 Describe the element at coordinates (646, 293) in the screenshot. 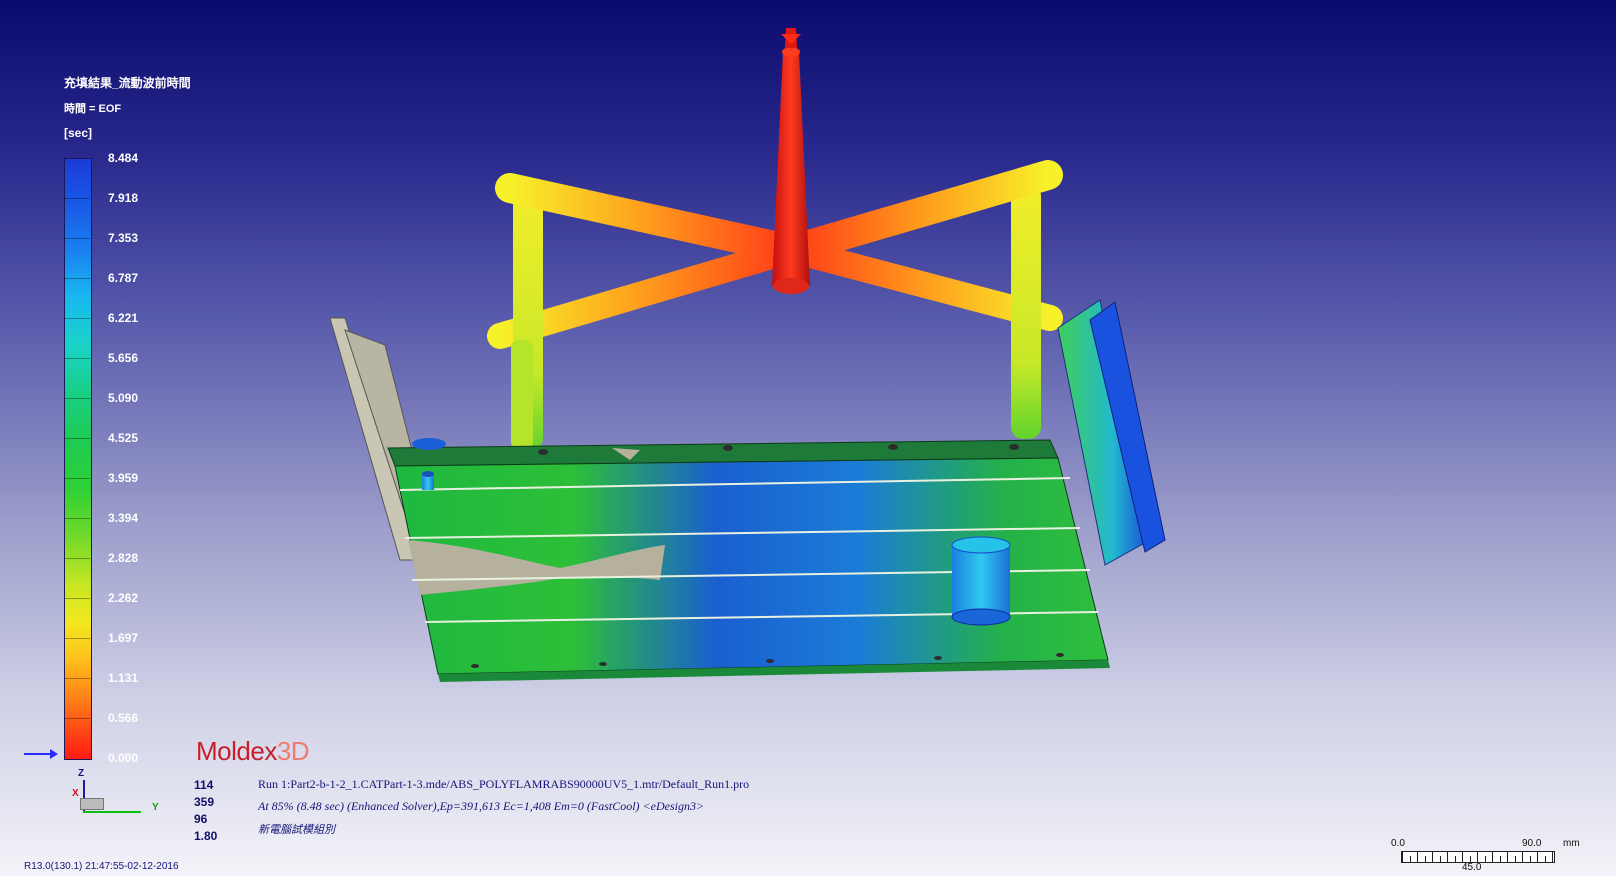

I see `runner-back-left` at that location.